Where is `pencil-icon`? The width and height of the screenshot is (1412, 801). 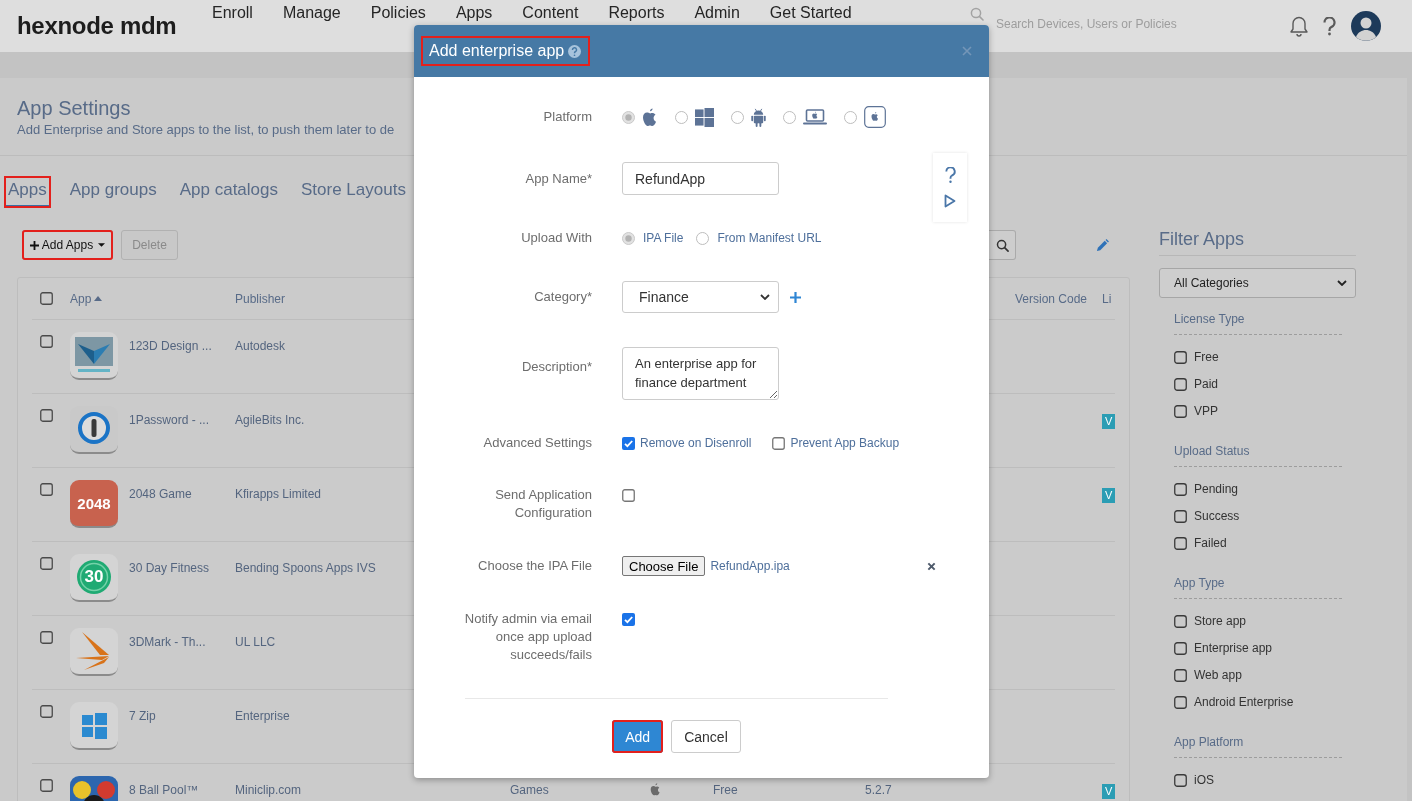
pencil-icon is located at coordinates (1102, 245).